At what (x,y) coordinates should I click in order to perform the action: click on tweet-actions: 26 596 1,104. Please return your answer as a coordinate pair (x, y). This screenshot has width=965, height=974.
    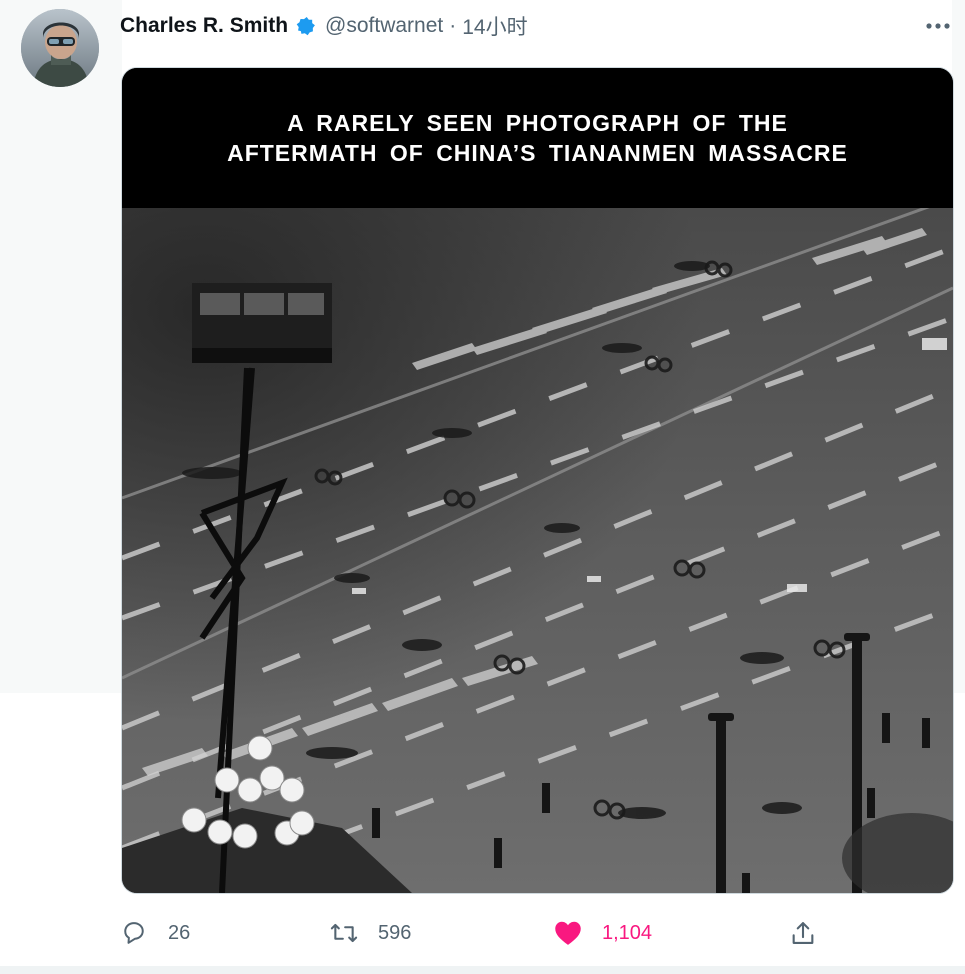
    Looking at the image, I should click on (479, 933).